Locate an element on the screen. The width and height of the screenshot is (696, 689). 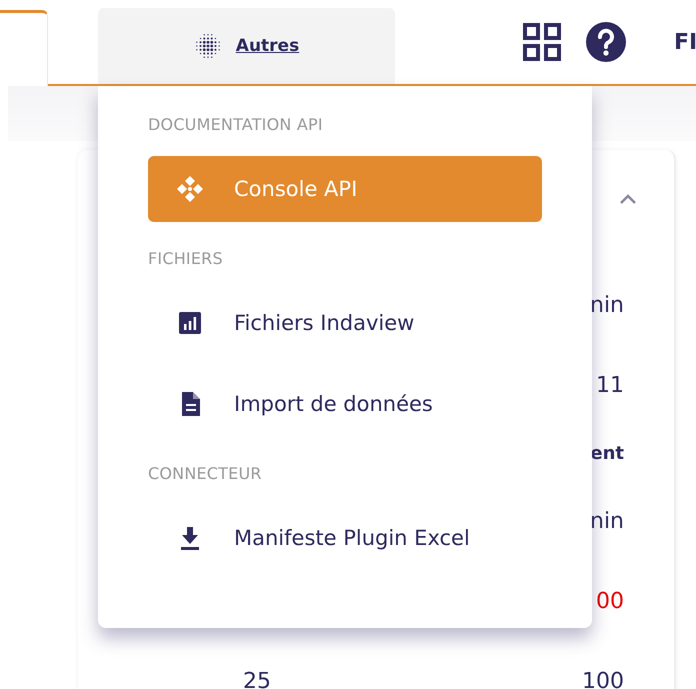
menu-item: Manifeste Plugin Excel is located at coordinates (345, 538).